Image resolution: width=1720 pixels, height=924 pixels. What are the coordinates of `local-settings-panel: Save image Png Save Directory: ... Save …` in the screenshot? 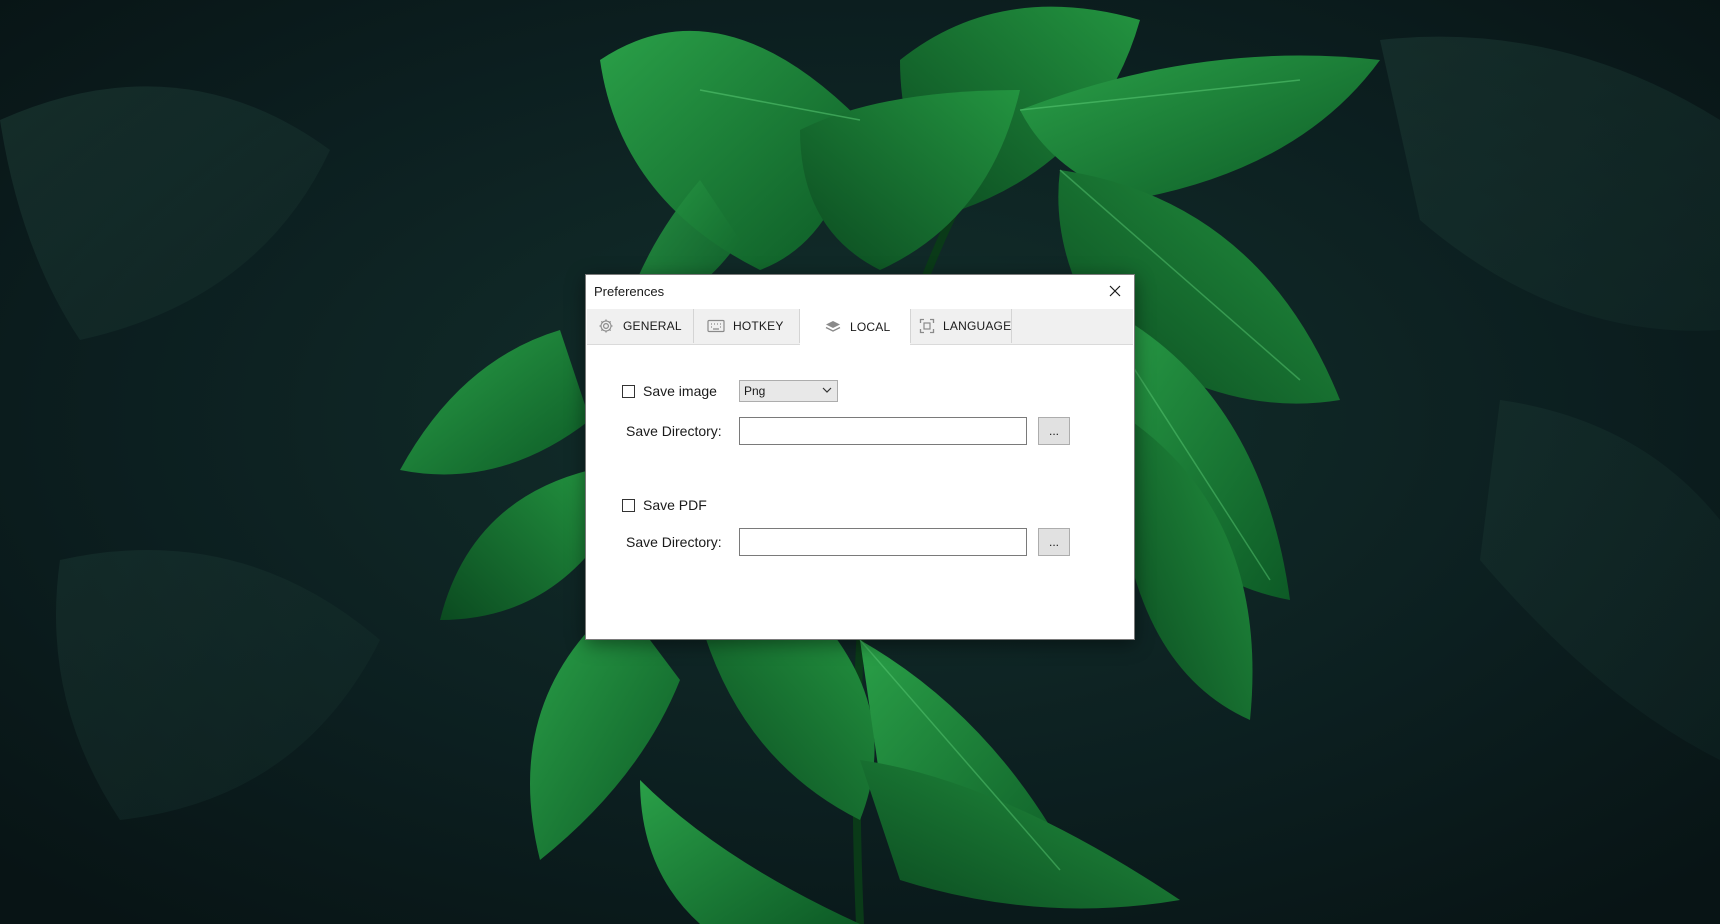 It's located at (860, 491).